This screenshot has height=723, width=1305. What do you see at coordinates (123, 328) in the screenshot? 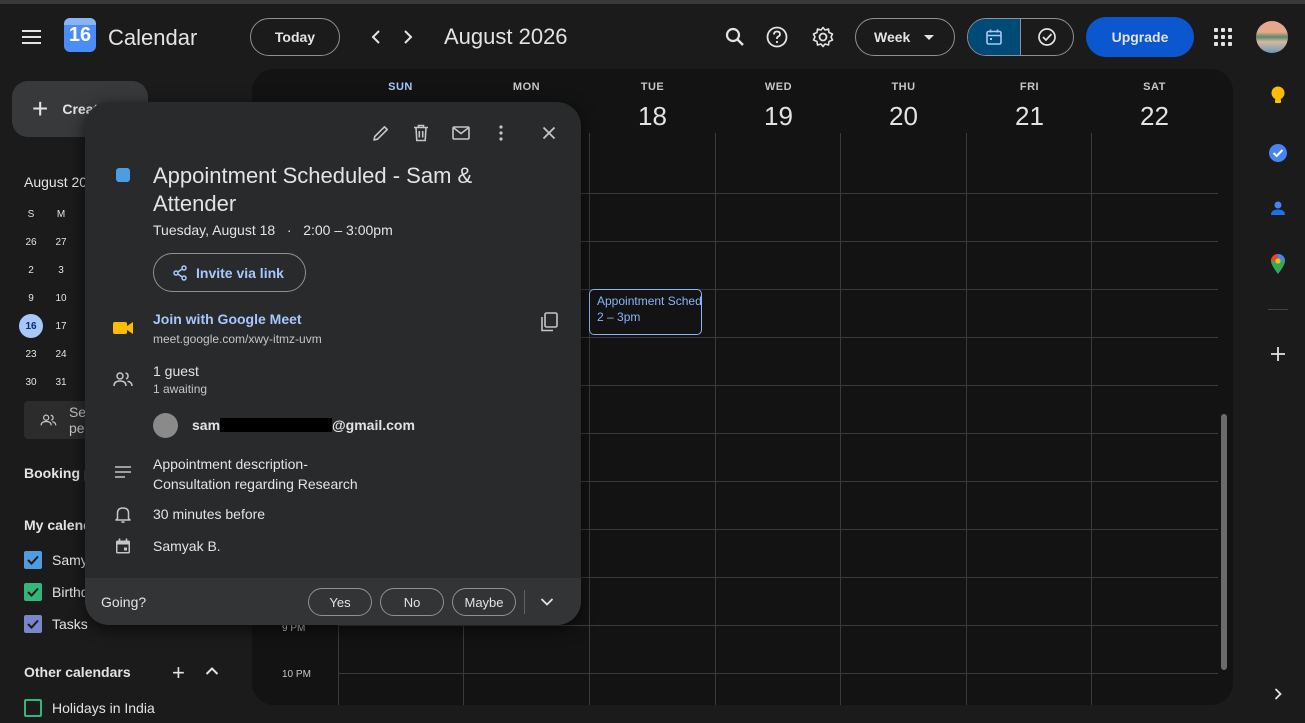
I see `google-meet-icon` at bounding box center [123, 328].